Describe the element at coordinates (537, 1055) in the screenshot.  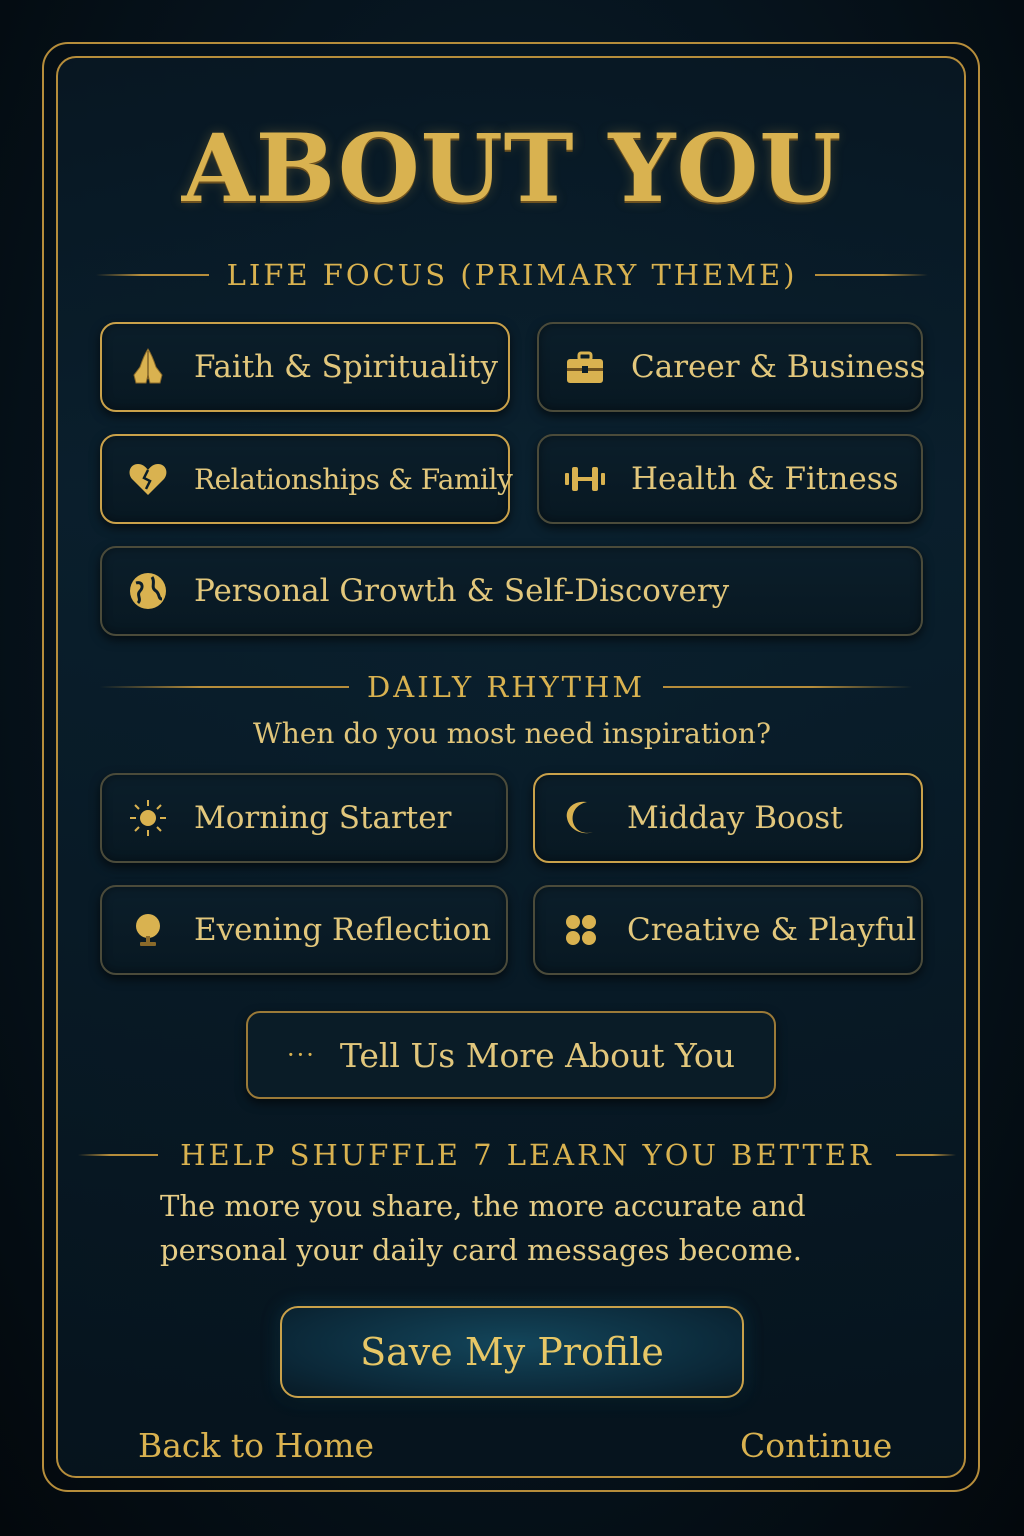
I see `tell-more-label: Tell Us More About You` at that location.